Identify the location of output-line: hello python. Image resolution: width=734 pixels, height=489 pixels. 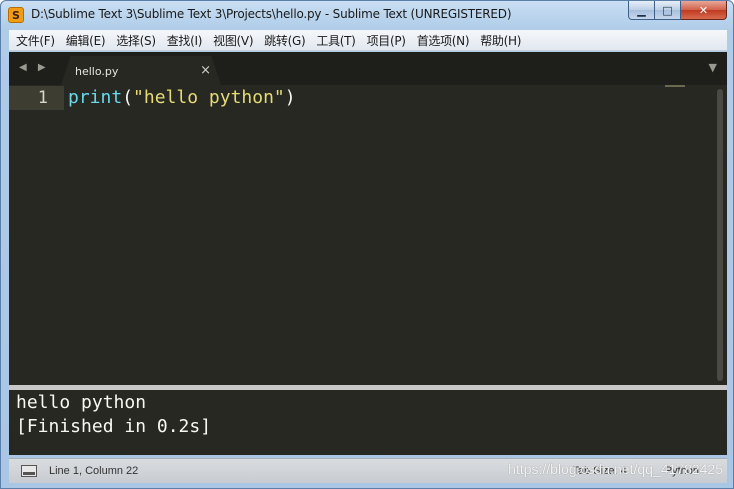
(81, 402).